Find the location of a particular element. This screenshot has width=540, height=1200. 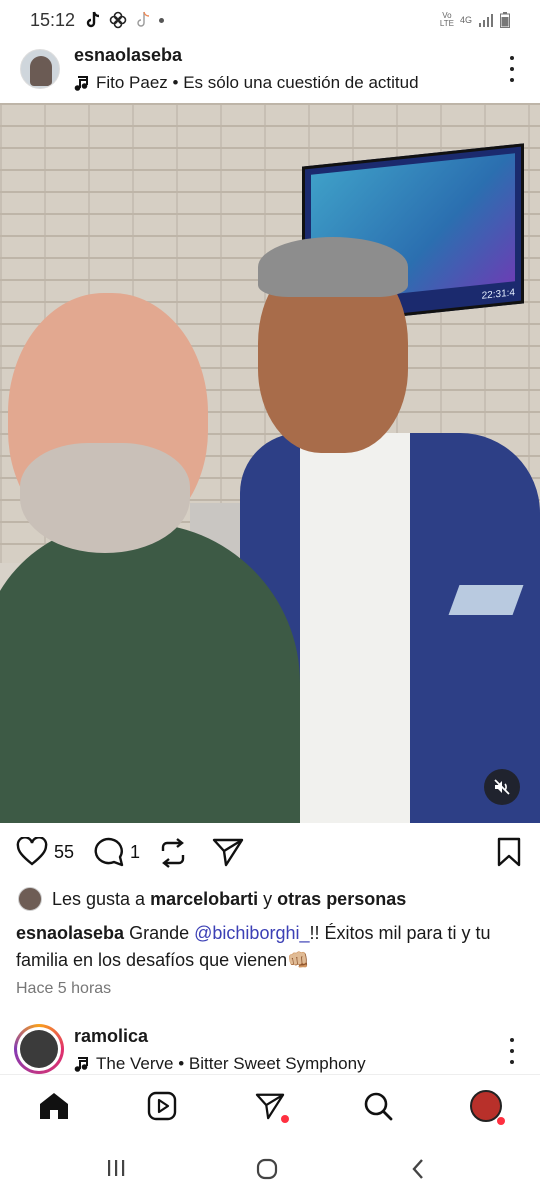

status-system-icons: Vo LTE 4G is located at coordinates (475, 20).